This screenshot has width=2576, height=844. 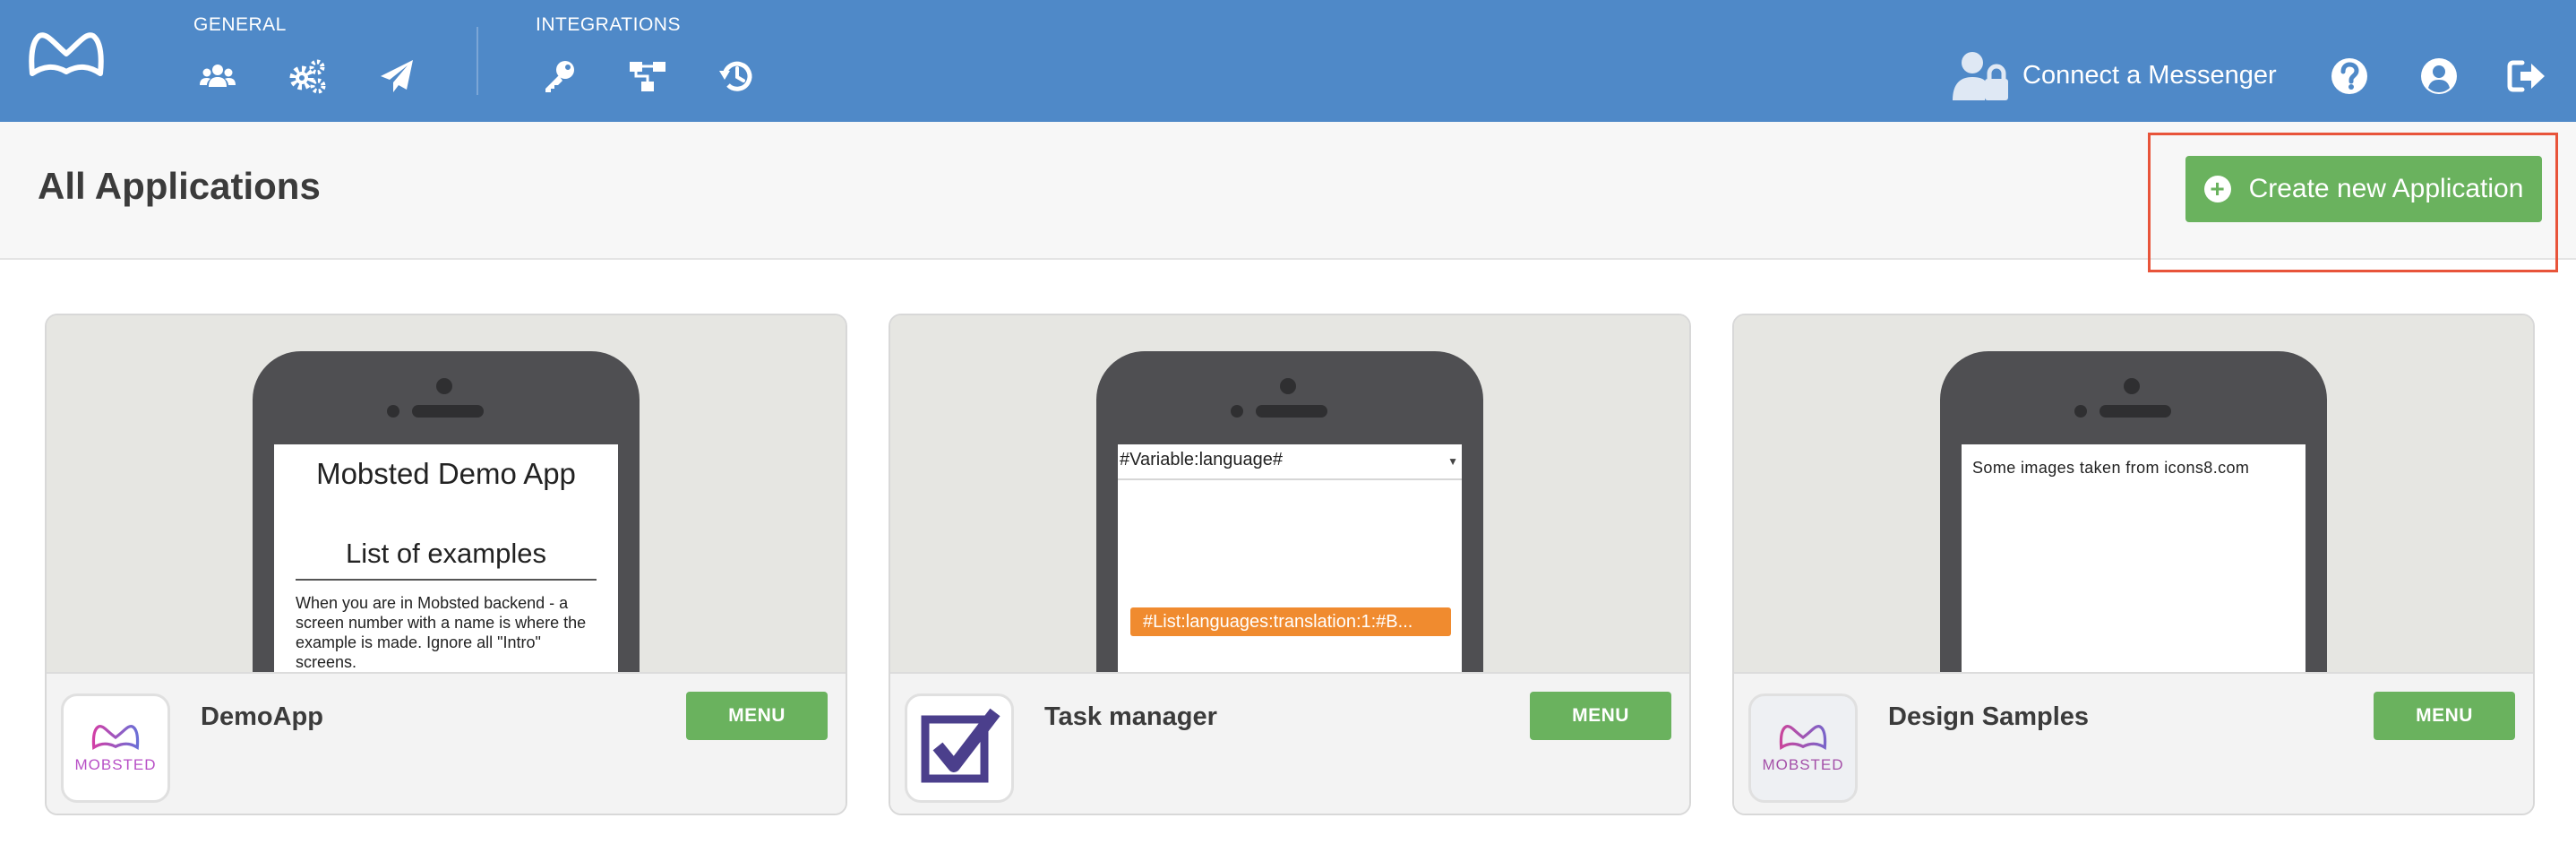 What do you see at coordinates (446, 743) in the screenshot?
I see `app-card-footer: MOBSTED DemoApp MENU` at bounding box center [446, 743].